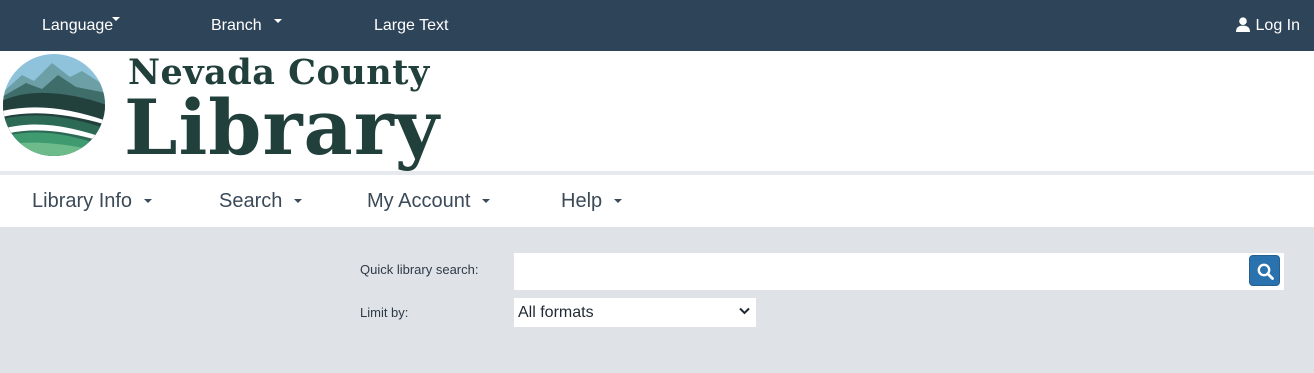  What do you see at coordinates (419, 201) in the screenshot?
I see `nav-label: My Account` at bounding box center [419, 201].